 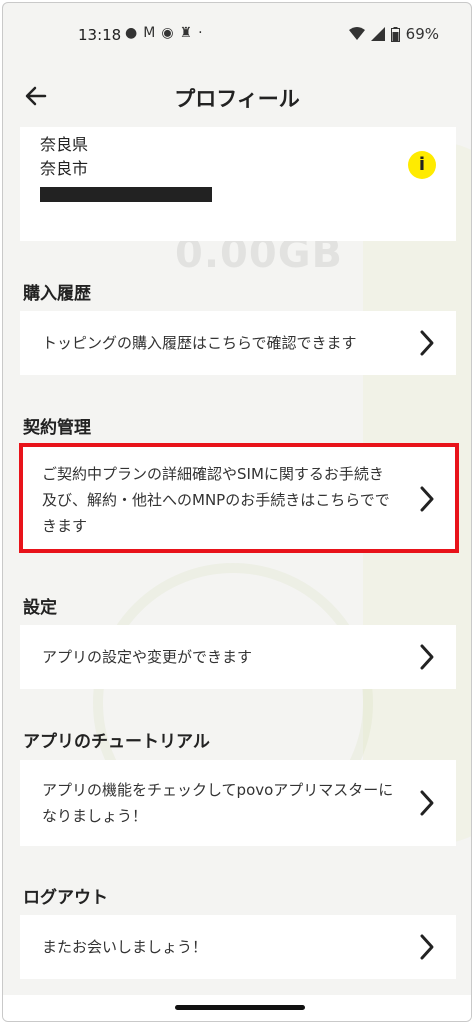 I want to click on purchase-history-text: トッピングの購入履歴はこちらで確認できます, so click(x=199, y=343).